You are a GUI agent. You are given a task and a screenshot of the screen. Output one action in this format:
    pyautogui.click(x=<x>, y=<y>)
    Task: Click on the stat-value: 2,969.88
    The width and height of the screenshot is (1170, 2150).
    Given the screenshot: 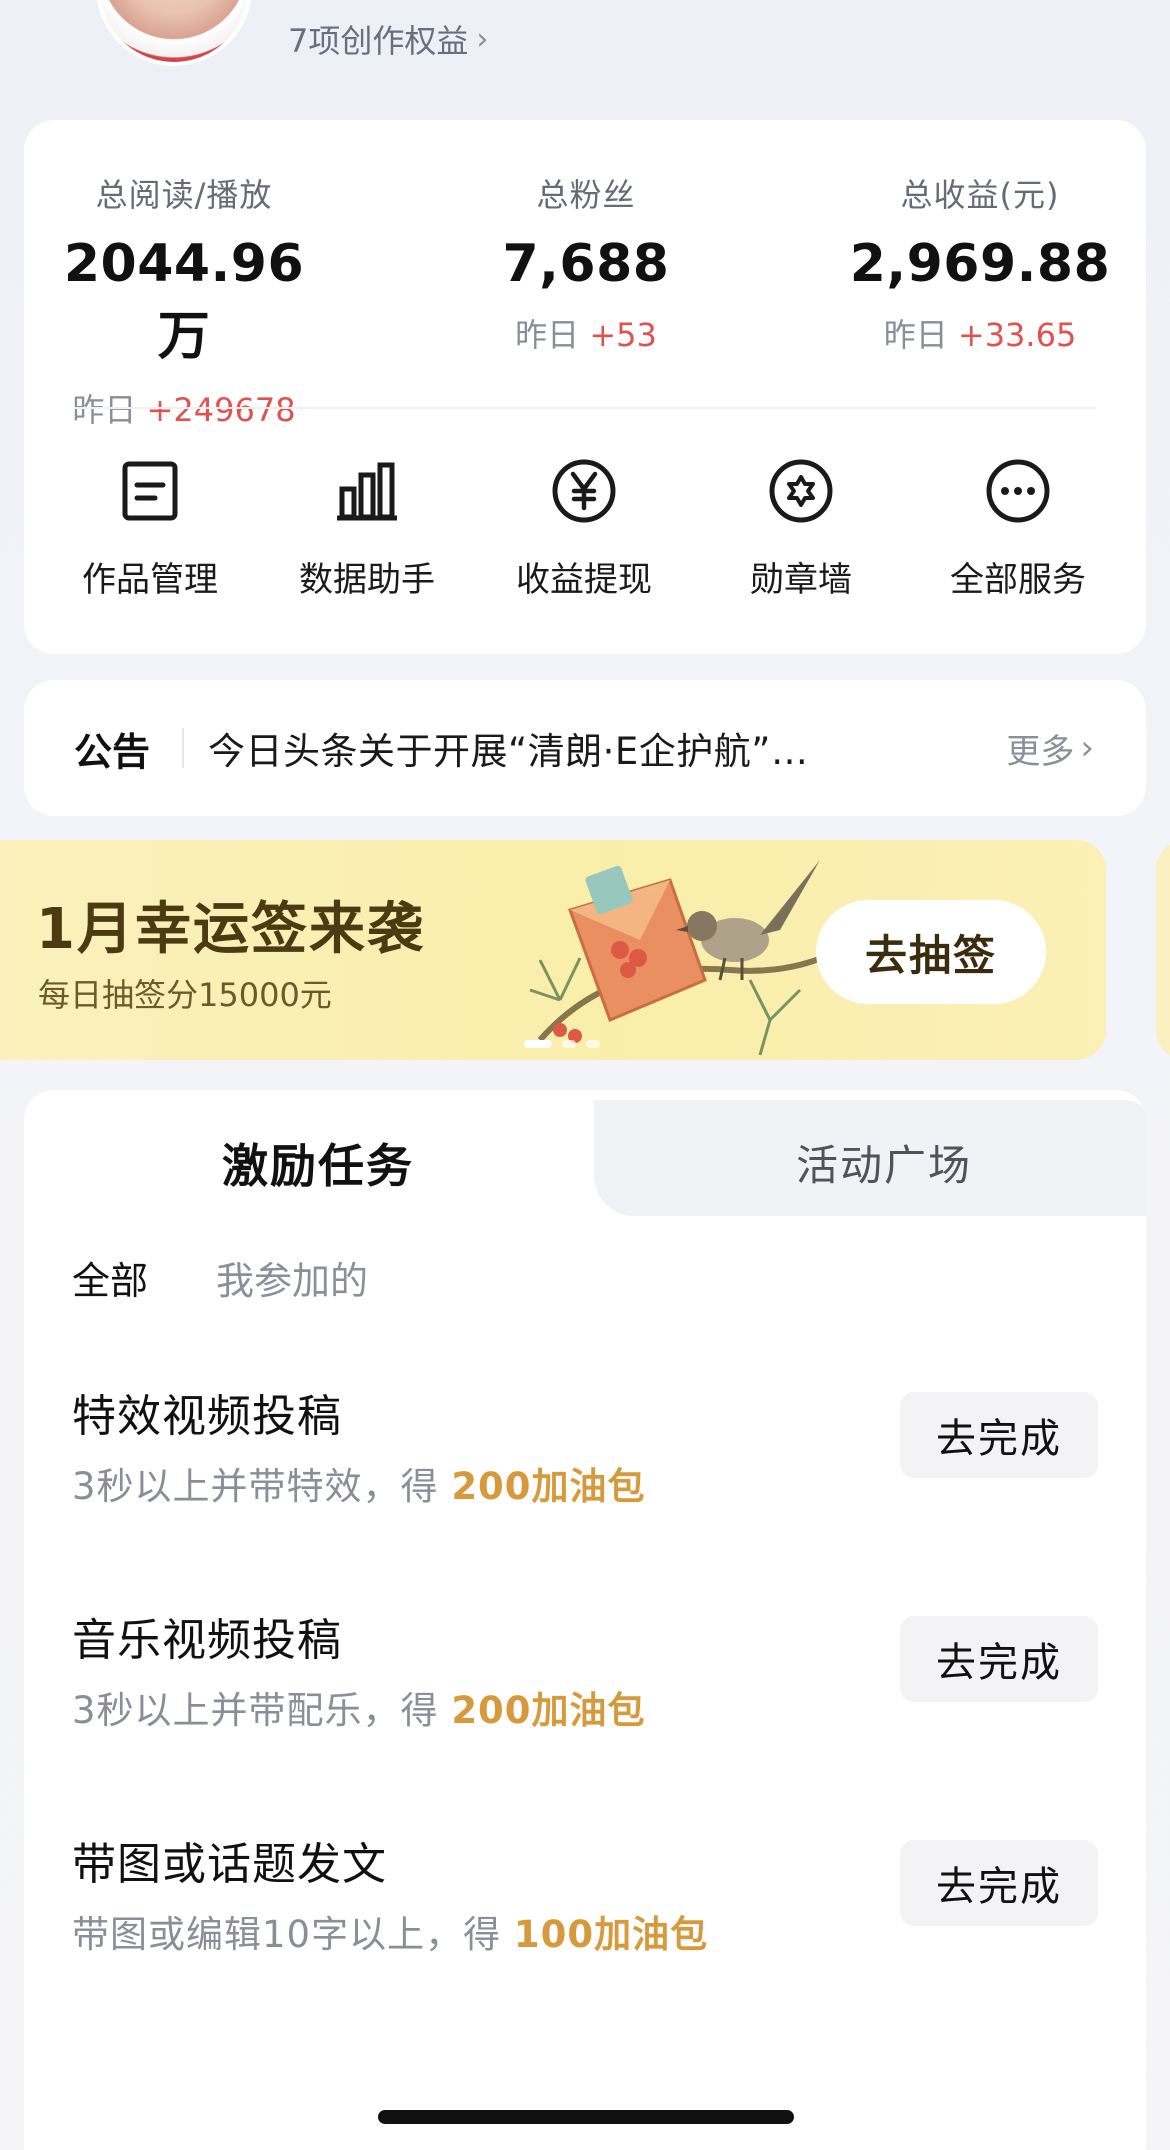 What is the action you would take?
    pyautogui.click(x=980, y=264)
    